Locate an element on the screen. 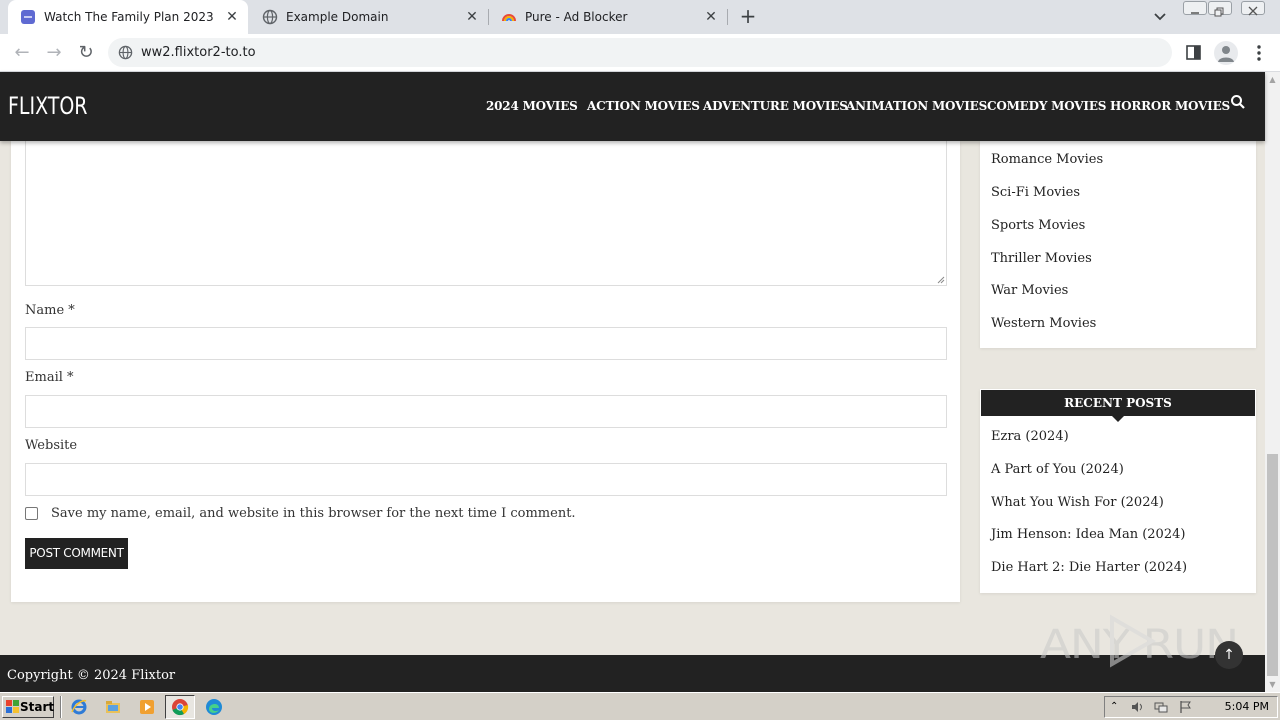 This screenshot has width=1280, height=720. svg-text: ANY RUN is located at coordinates (1139, 645).